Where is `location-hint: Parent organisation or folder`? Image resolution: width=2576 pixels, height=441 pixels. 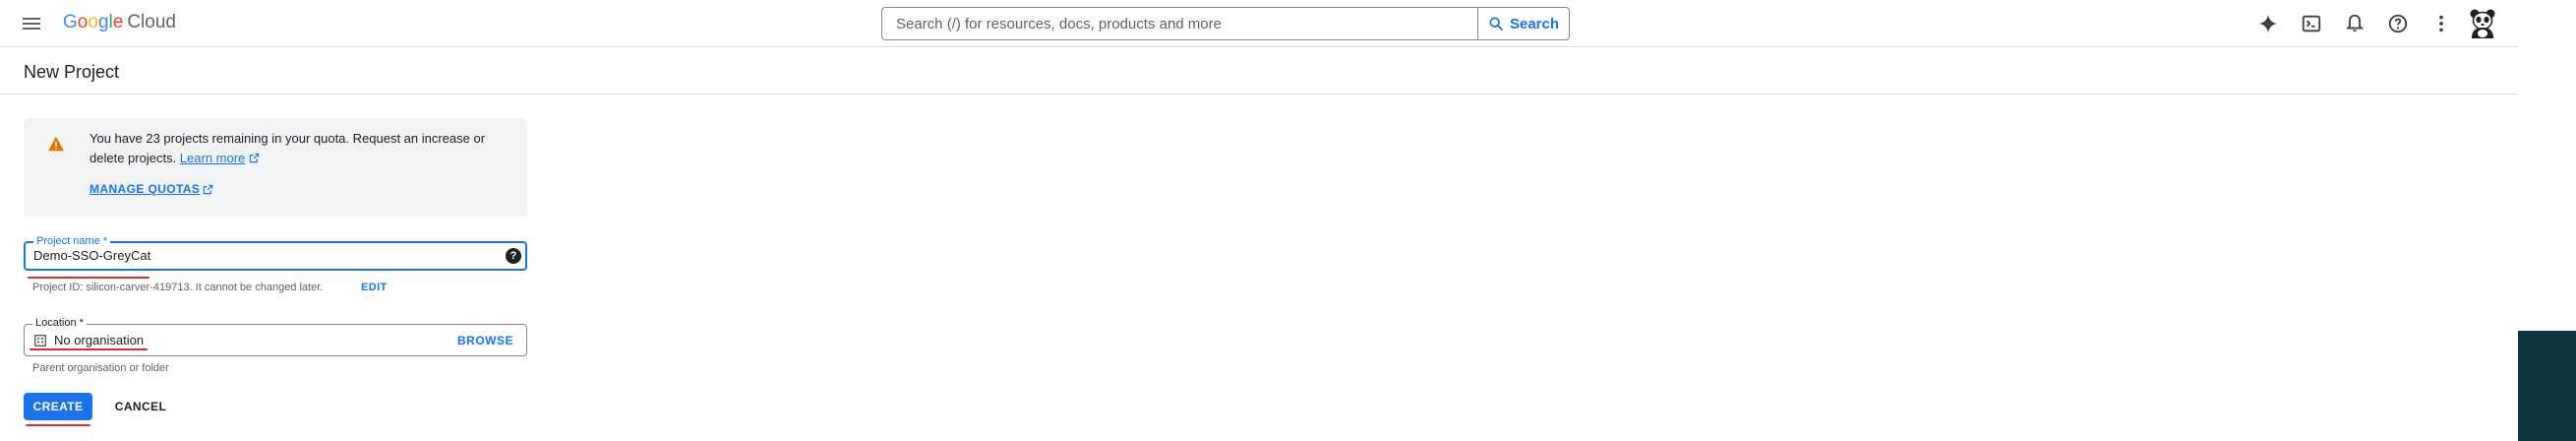
location-hint: Parent organisation or folder is located at coordinates (100, 368).